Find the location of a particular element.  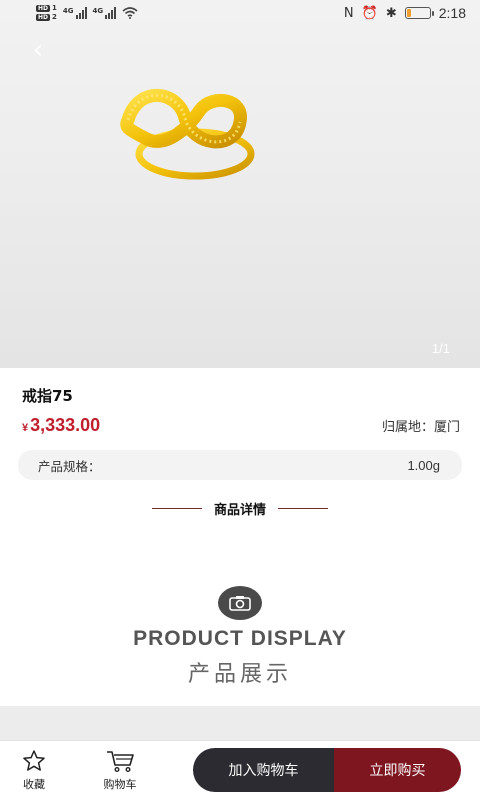

cart-label: 购物车 is located at coordinates (120, 784).